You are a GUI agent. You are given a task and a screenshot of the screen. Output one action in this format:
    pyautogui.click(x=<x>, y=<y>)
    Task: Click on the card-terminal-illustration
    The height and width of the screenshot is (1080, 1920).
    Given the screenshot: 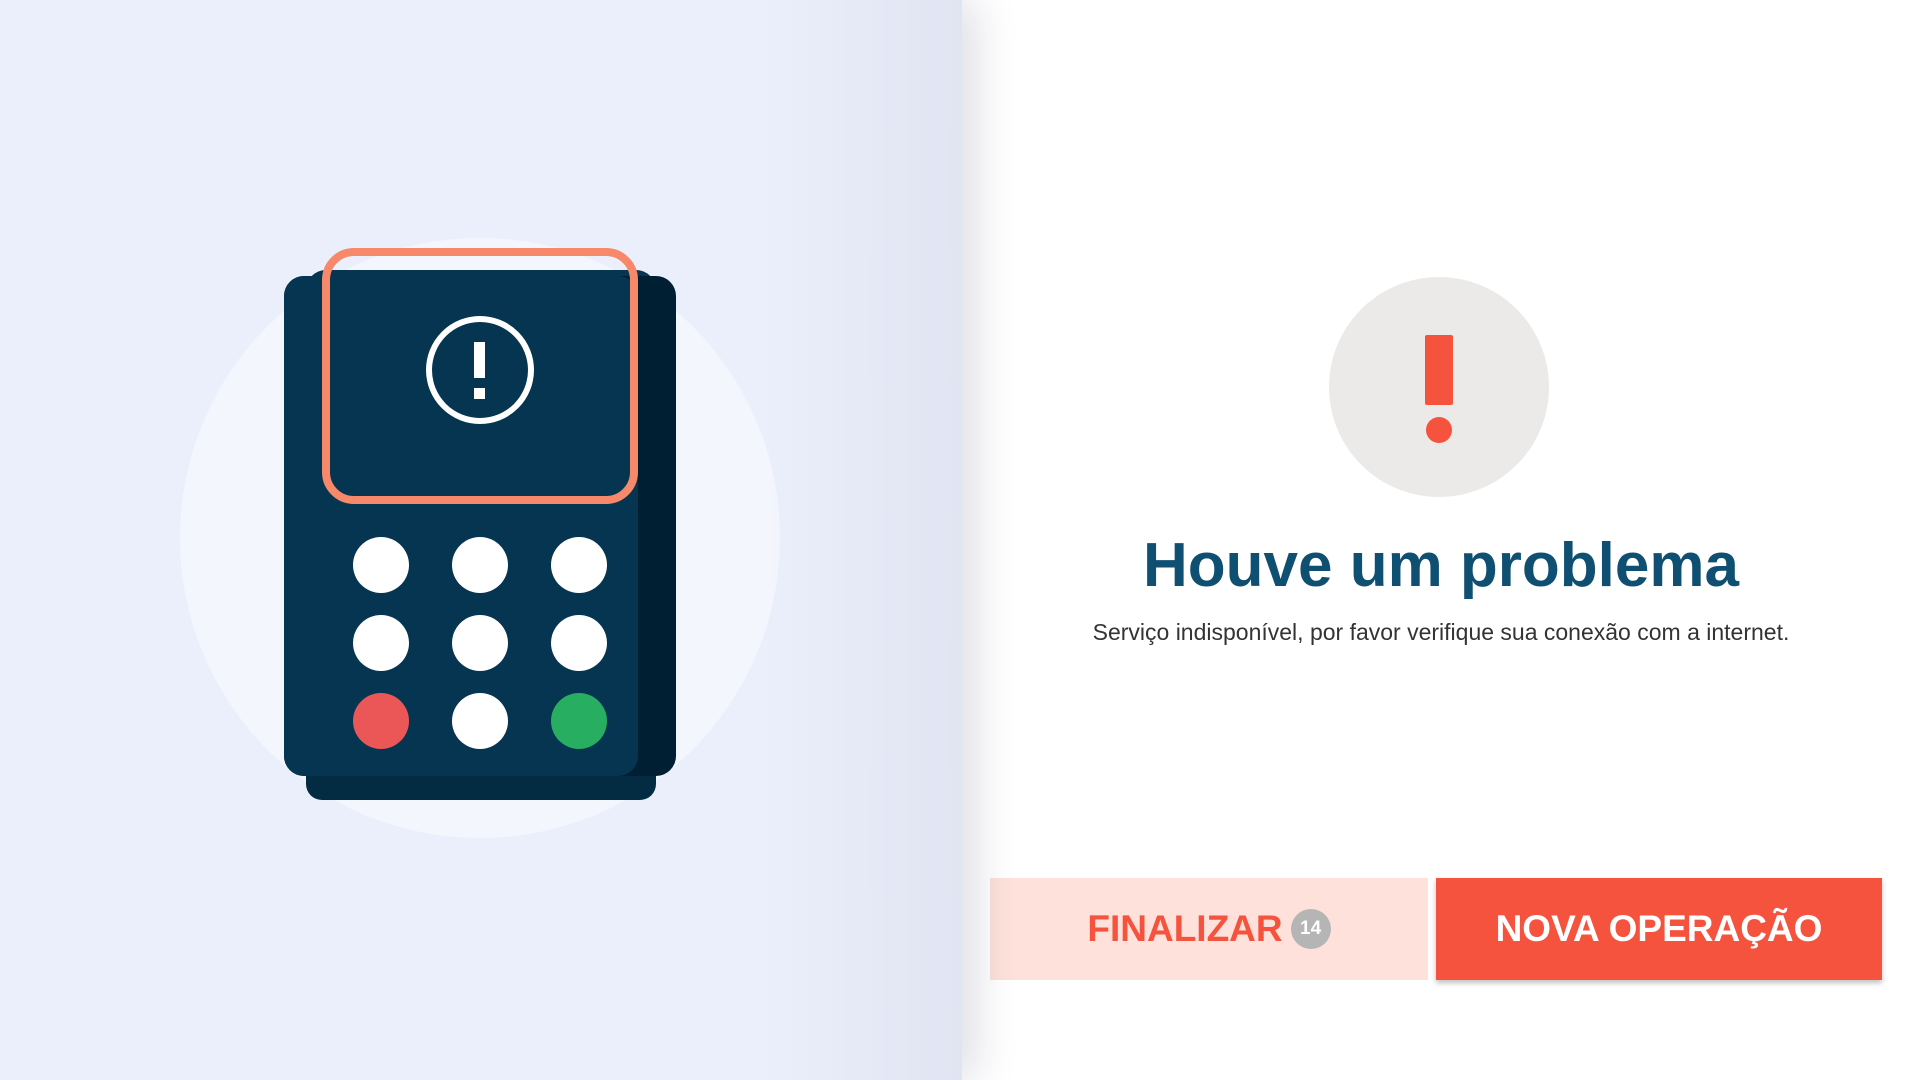 What is the action you would take?
    pyautogui.click(x=480, y=524)
    